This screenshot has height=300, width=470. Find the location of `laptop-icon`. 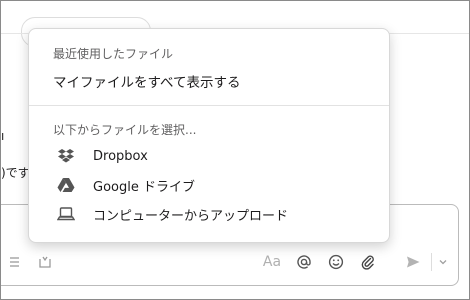

laptop-icon is located at coordinates (66, 214).